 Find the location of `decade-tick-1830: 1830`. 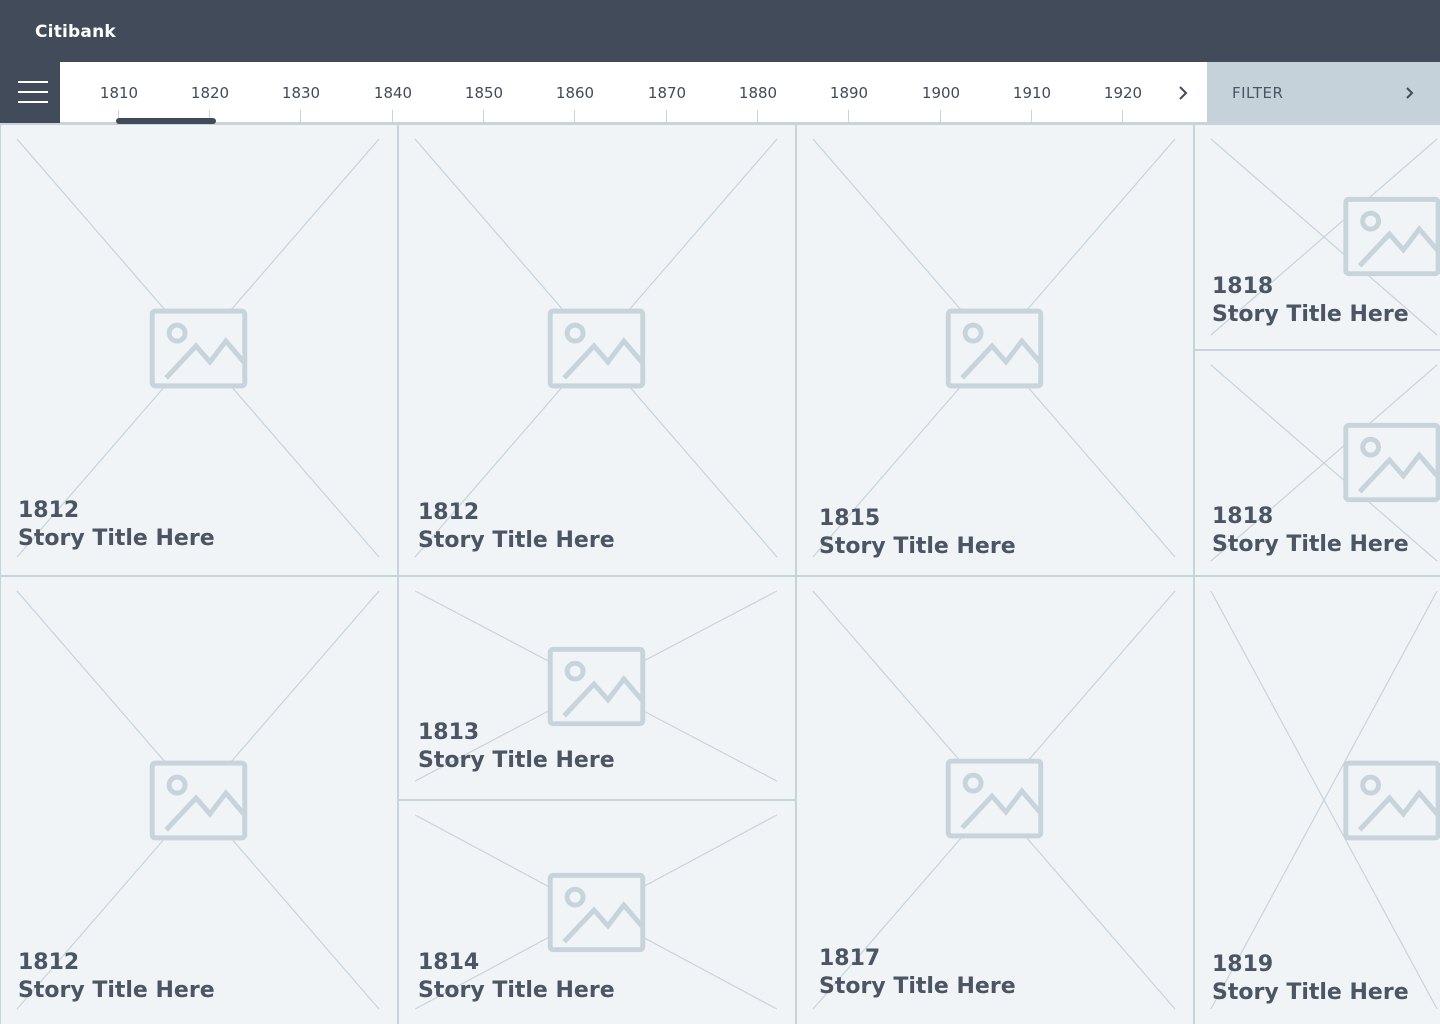

decade-tick-1830: 1830 is located at coordinates (301, 92).